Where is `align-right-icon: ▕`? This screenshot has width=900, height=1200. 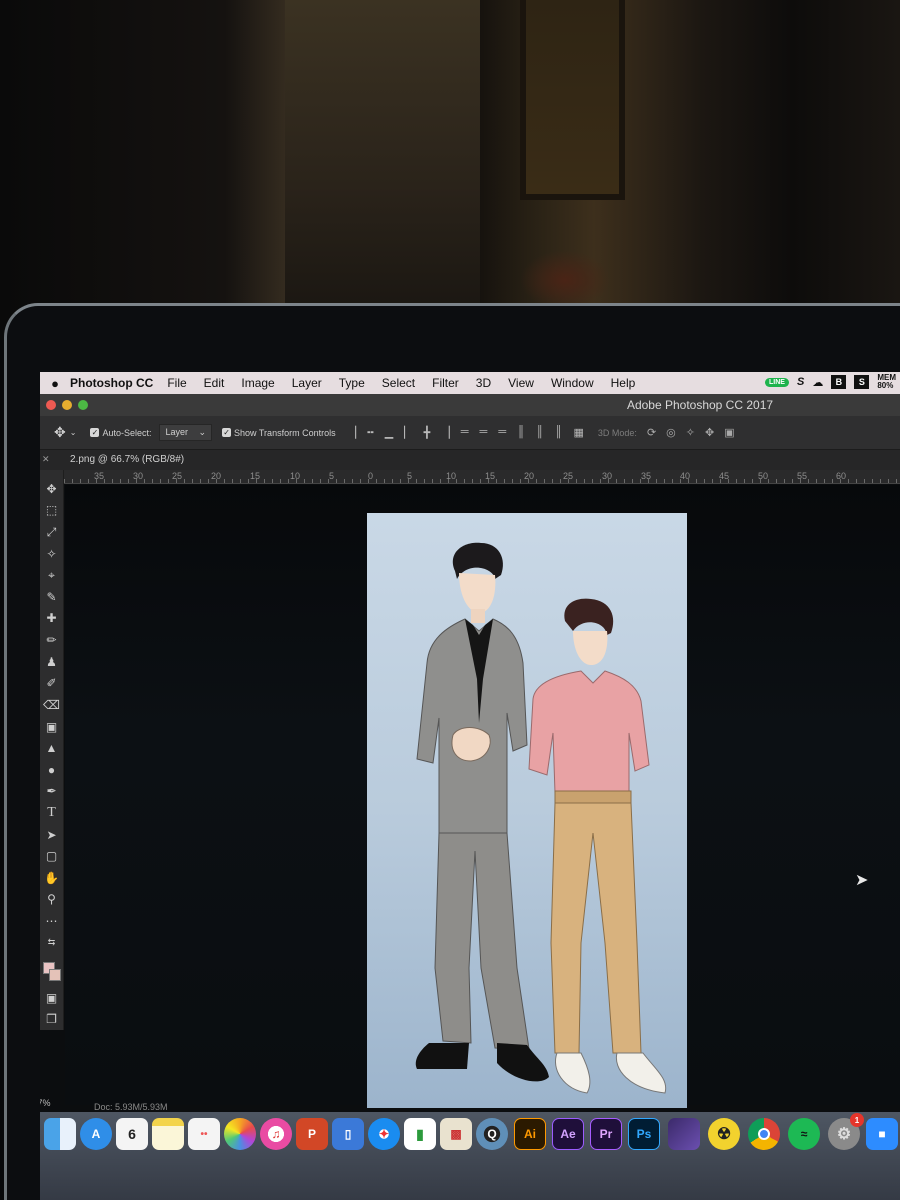 align-right-icon: ▕ is located at coordinates (445, 432).